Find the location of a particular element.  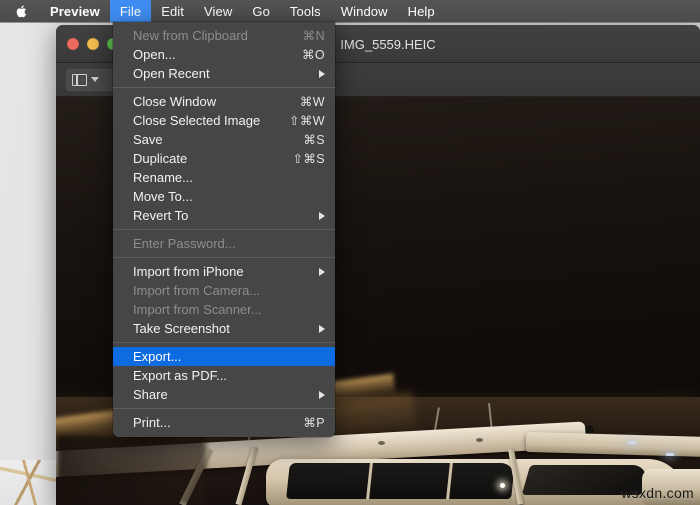

menu-item-shortcut: ⇧⌘W is located at coordinates (307, 121).